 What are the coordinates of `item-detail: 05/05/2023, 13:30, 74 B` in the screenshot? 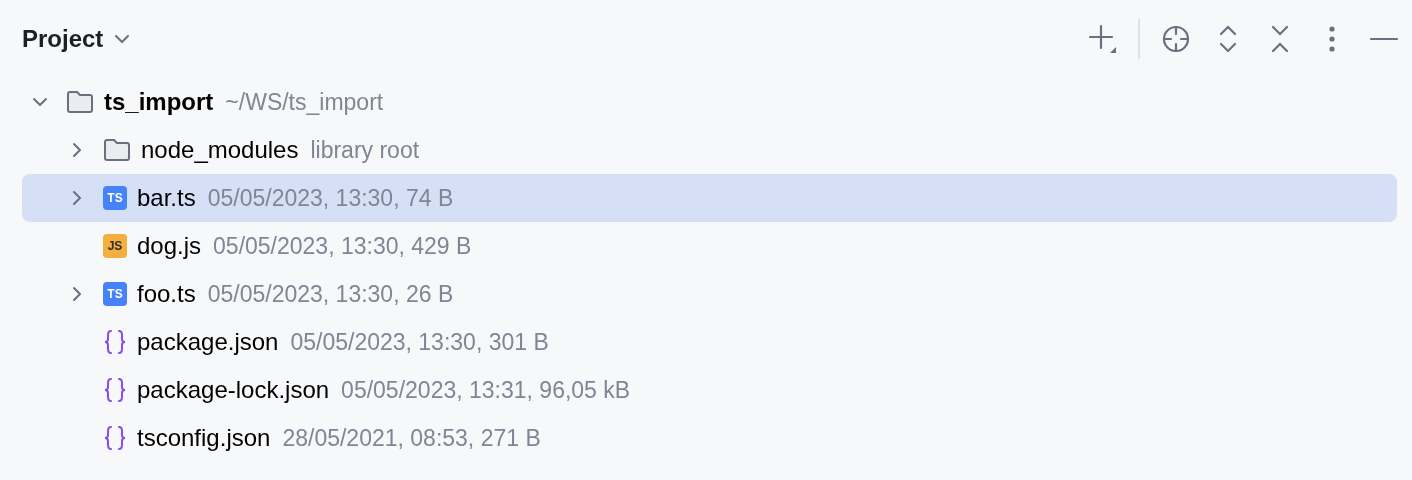 It's located at (330, 198).